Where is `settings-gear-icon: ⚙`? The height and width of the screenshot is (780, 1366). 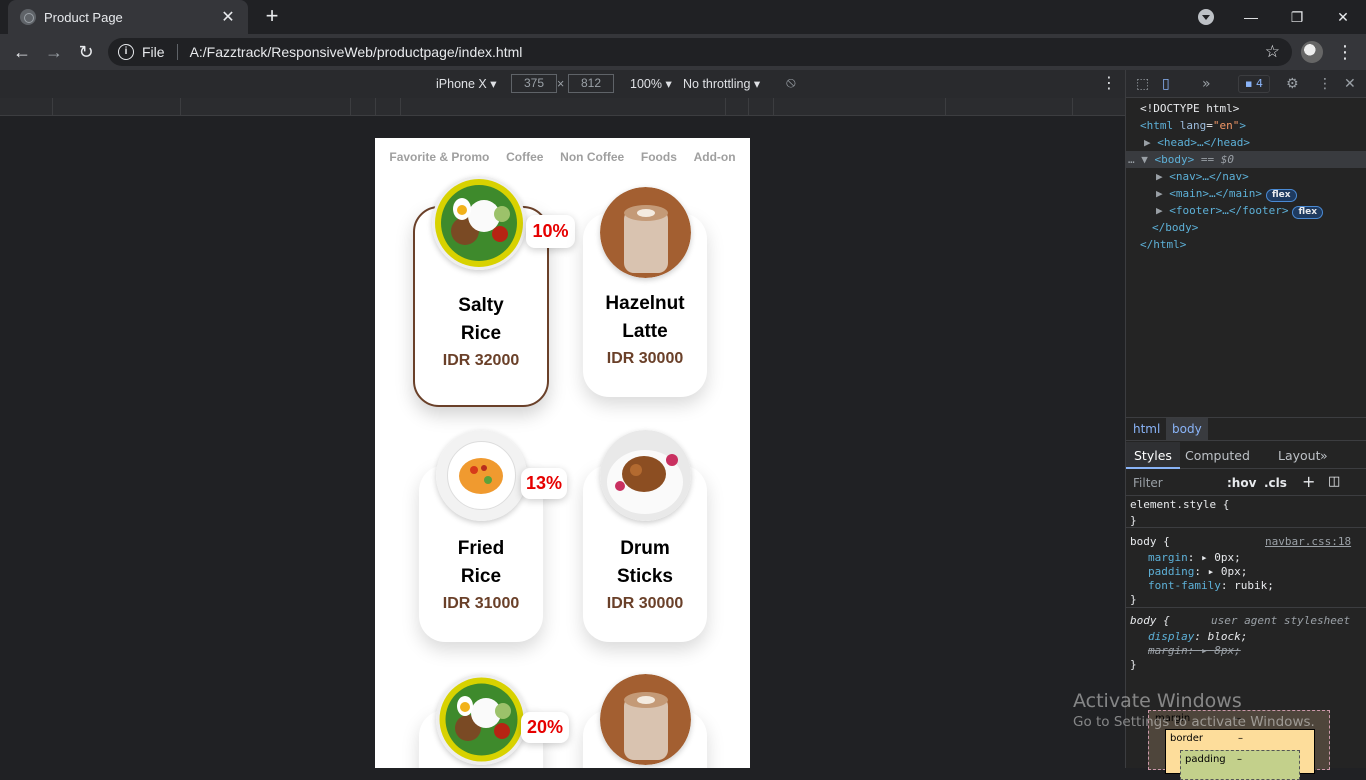
settings-gear-icon: ⚙ is located at coordinates (1292, 84).